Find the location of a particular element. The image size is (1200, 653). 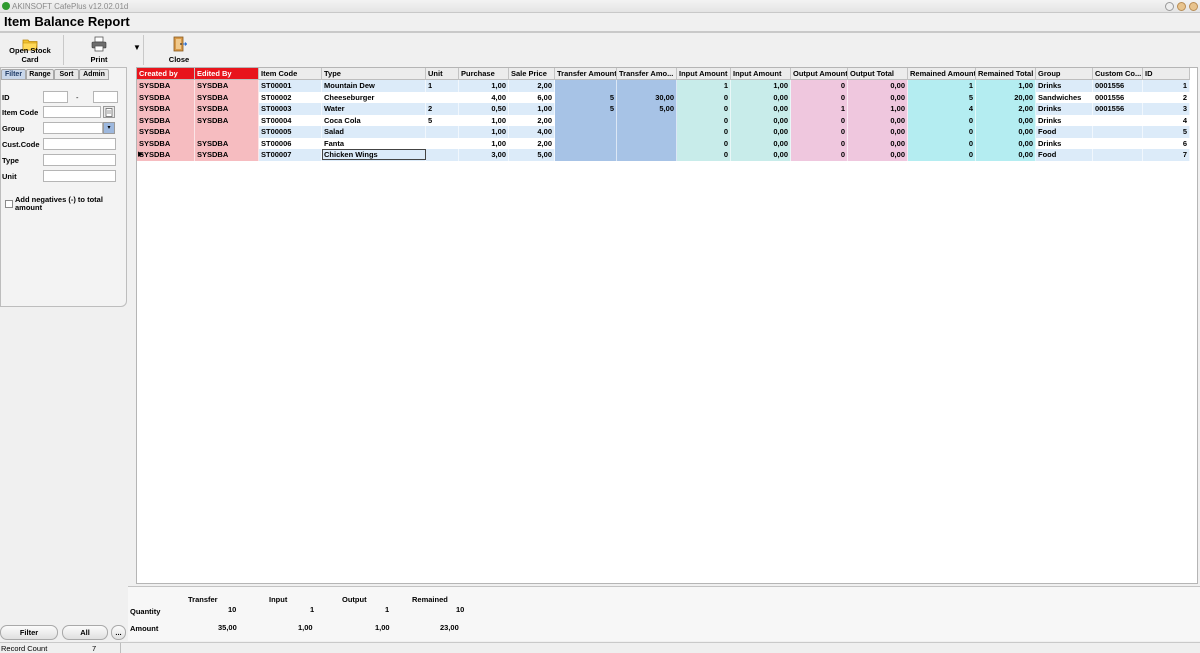

close-report-button: Close is located at coordinates (179, 49).